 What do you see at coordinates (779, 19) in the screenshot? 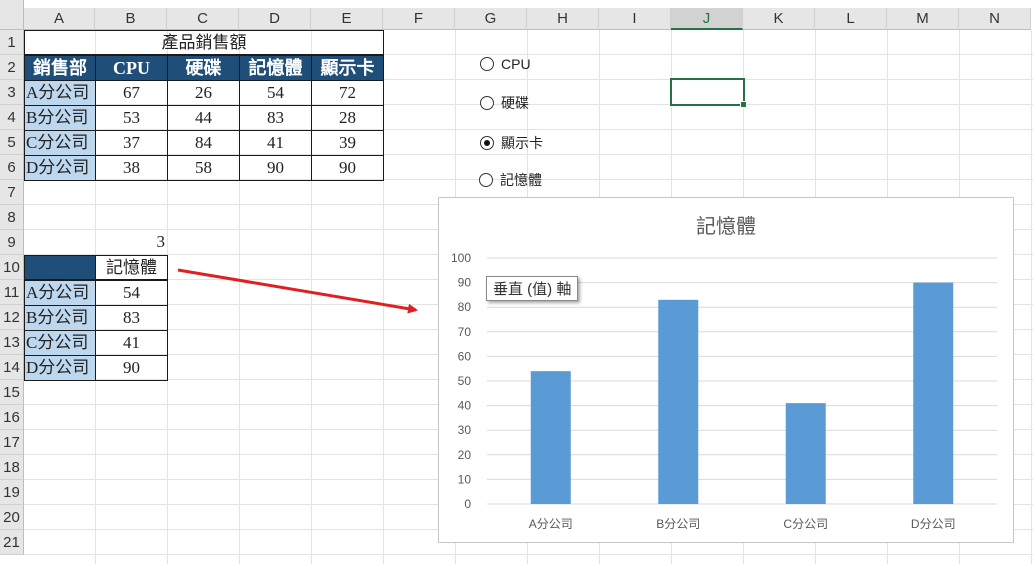
I see `column-header-k: K` at bounding box center [779, 19].